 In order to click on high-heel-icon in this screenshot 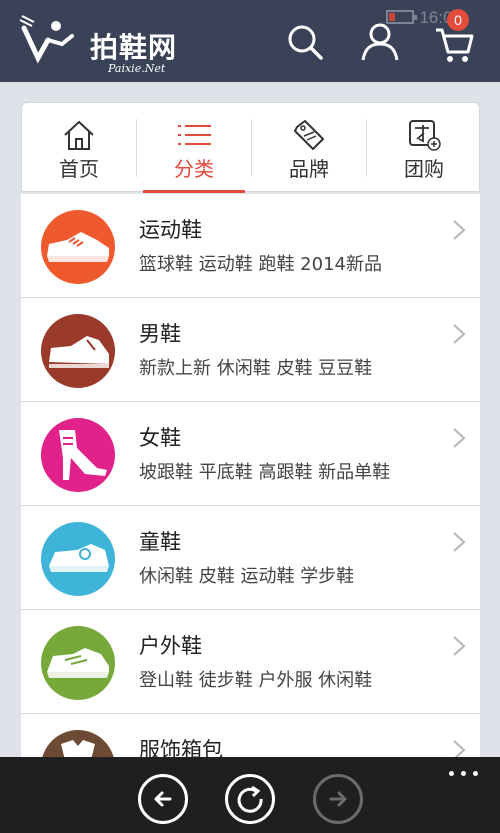, I will do `click(78, 455)`.